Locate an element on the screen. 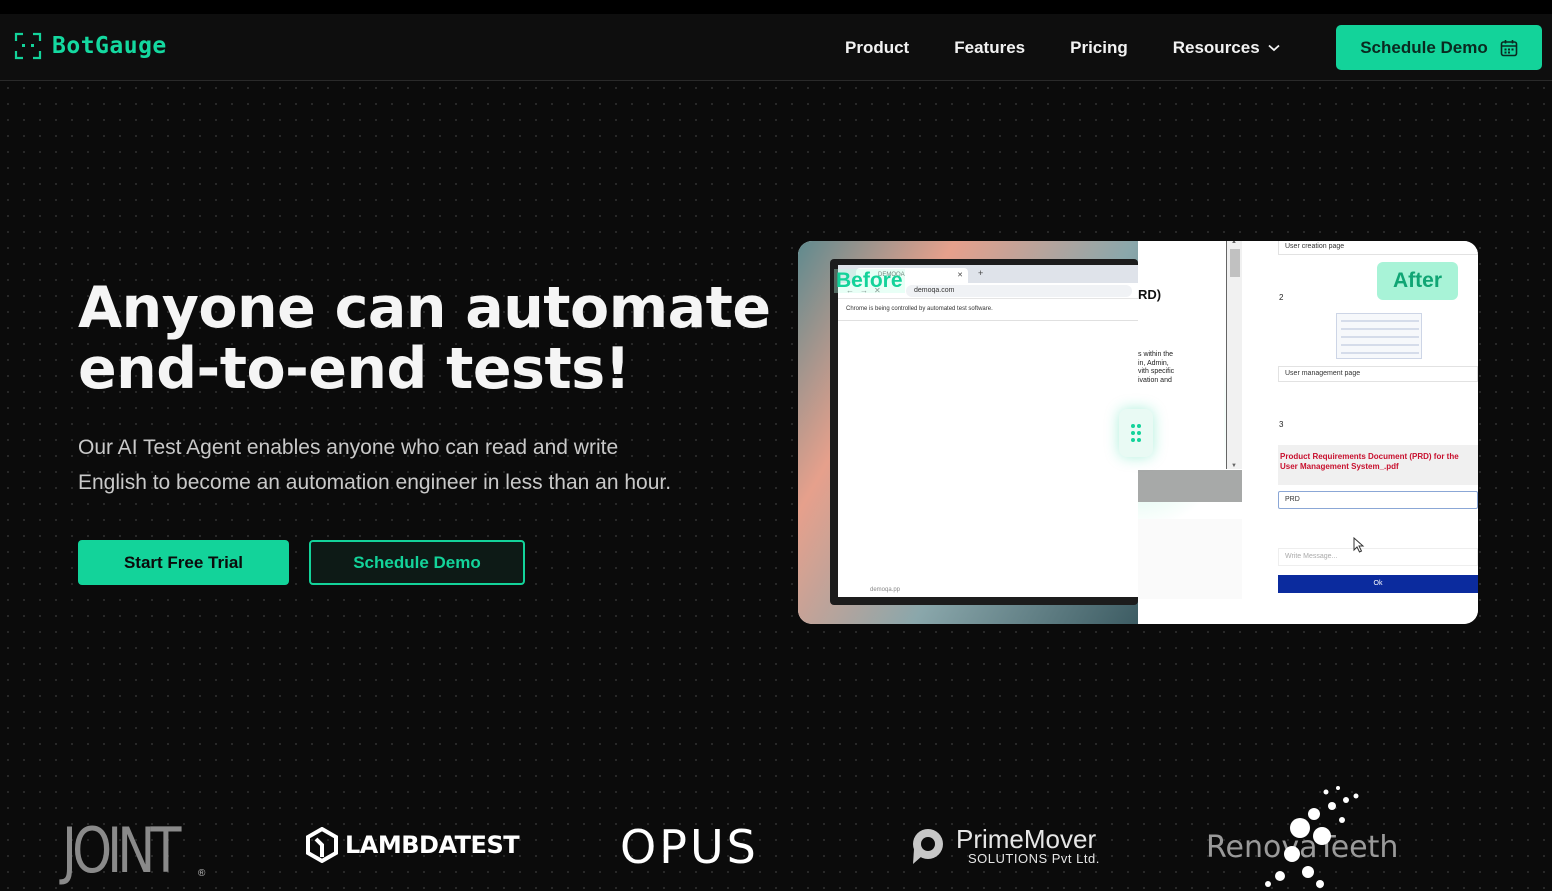 The width and height of the screenshot is (1552, 891). comparison-drag-handle is located at coordinates (1136, 433).